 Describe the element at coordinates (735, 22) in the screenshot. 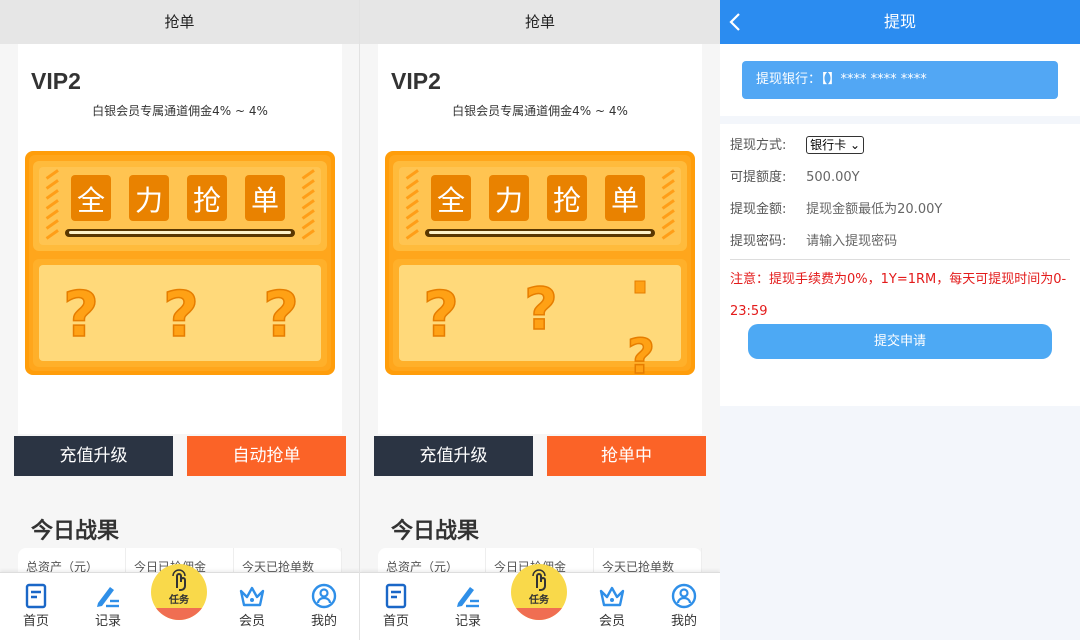

I see `back-arrow-icon` at that location.